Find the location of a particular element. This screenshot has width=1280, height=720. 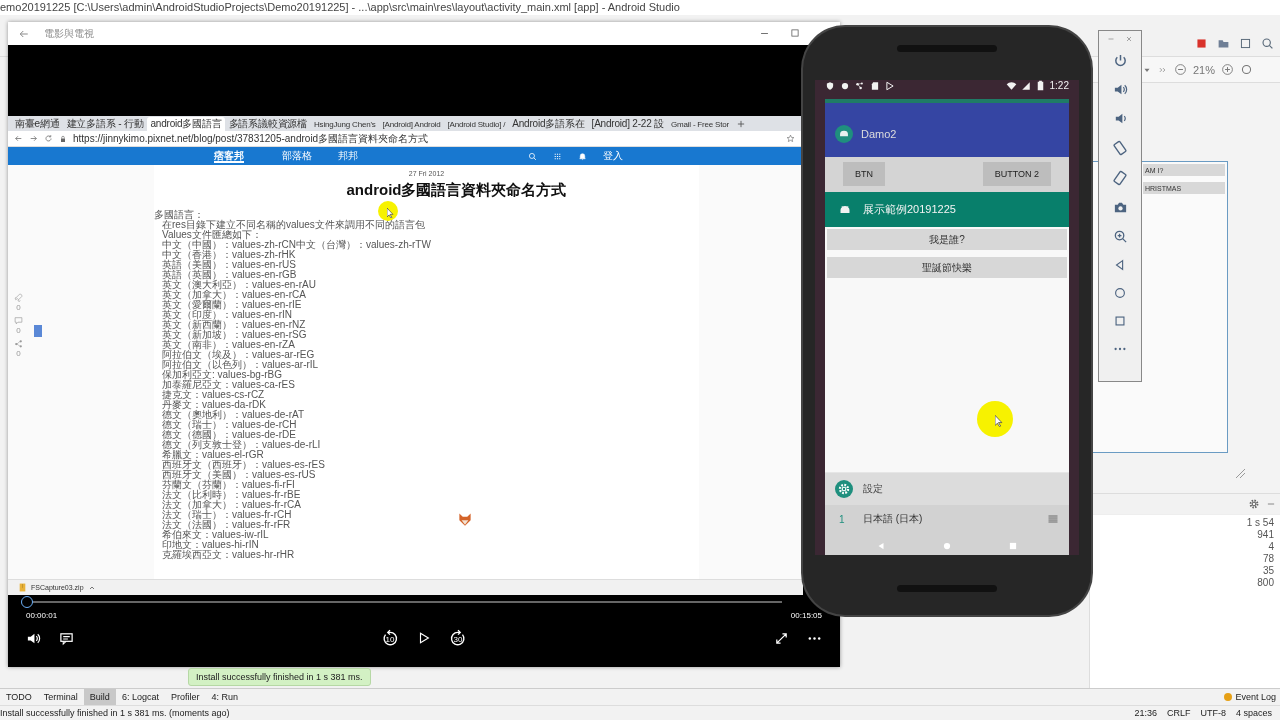

duration-time: 00:15:05 is located at coordinates (806, 615).